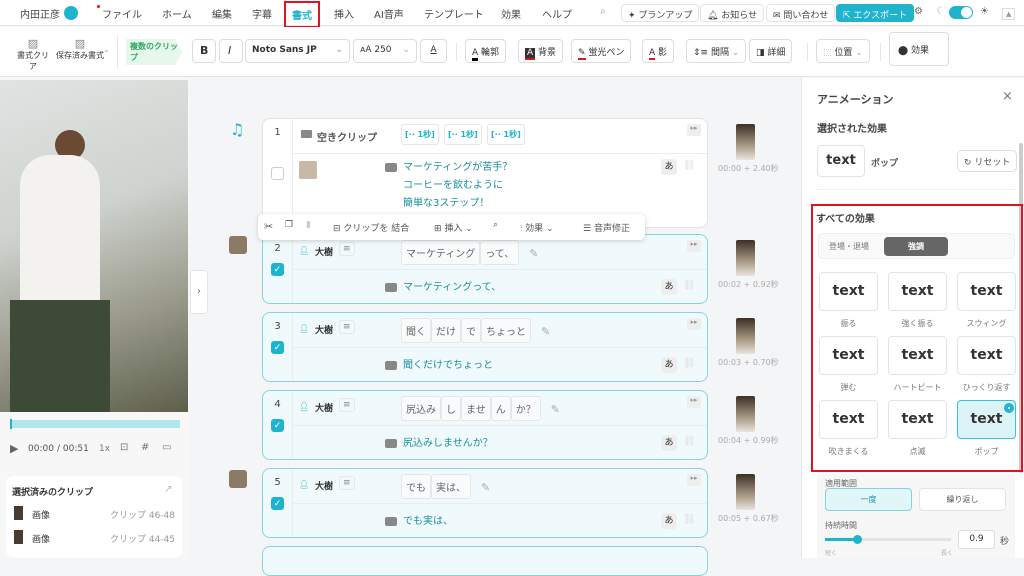 This screenshot has height=576, width=1024. What do you see at coordinates (857, 539) in the screenshot?
I see `slider-handle` at bounding box center [857, 539].